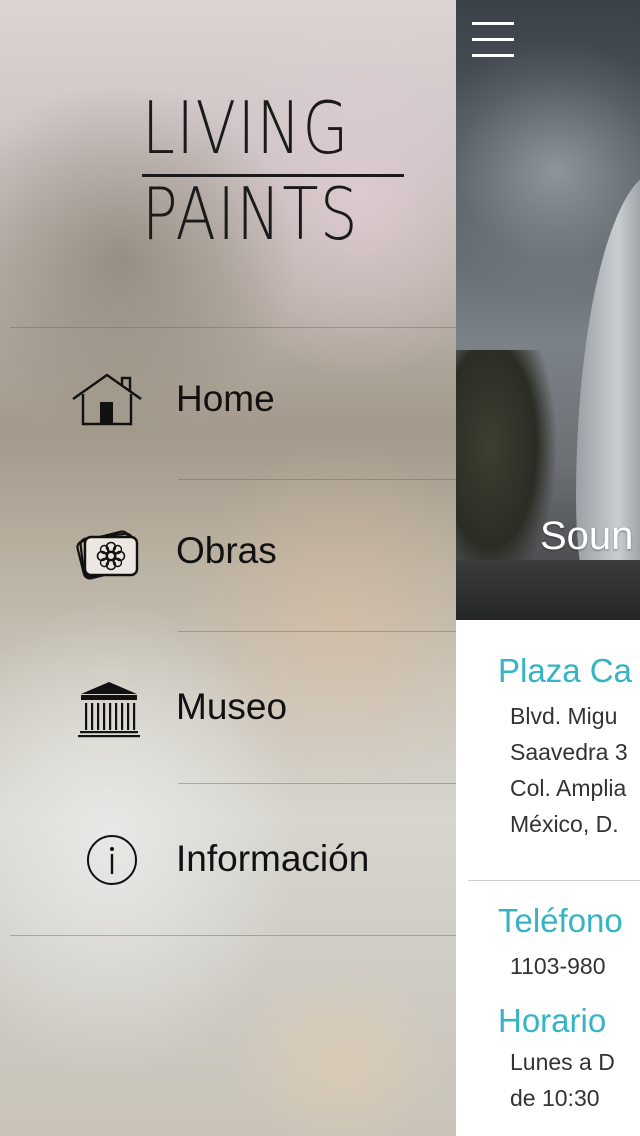 Image resolution: width=640 pixels, height=1136 pixels. I want to click on menu-item-informacion: Información, so click(228, 857).